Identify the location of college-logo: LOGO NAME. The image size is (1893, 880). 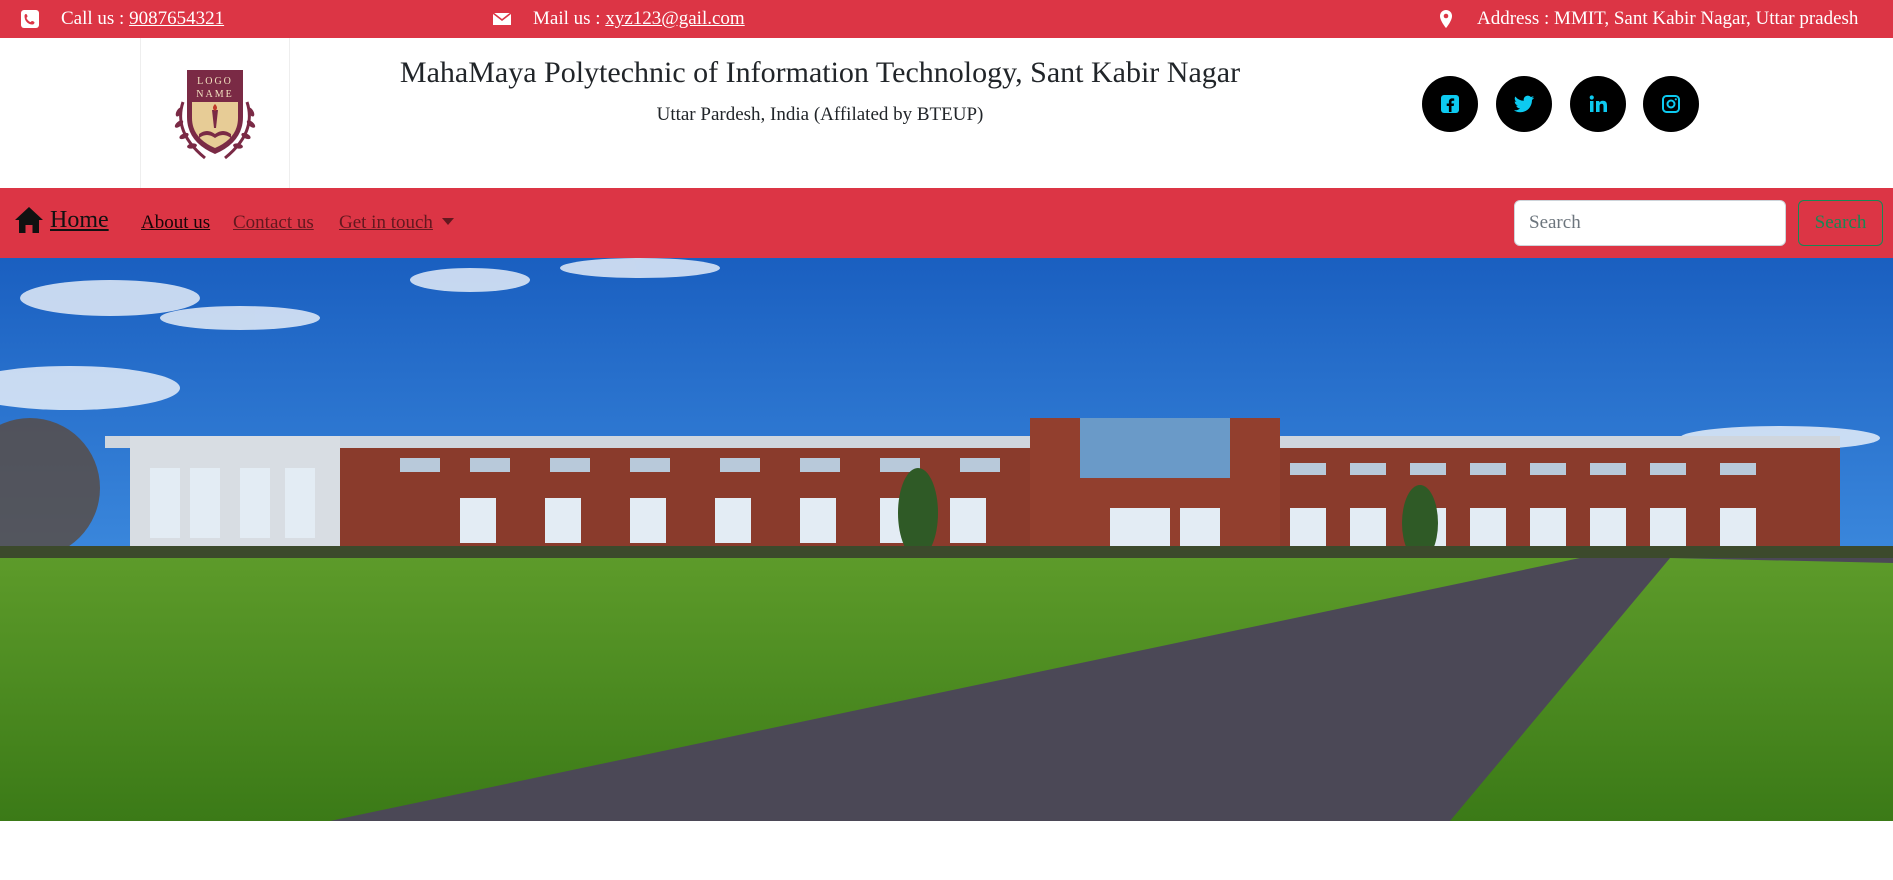
(215, 113).